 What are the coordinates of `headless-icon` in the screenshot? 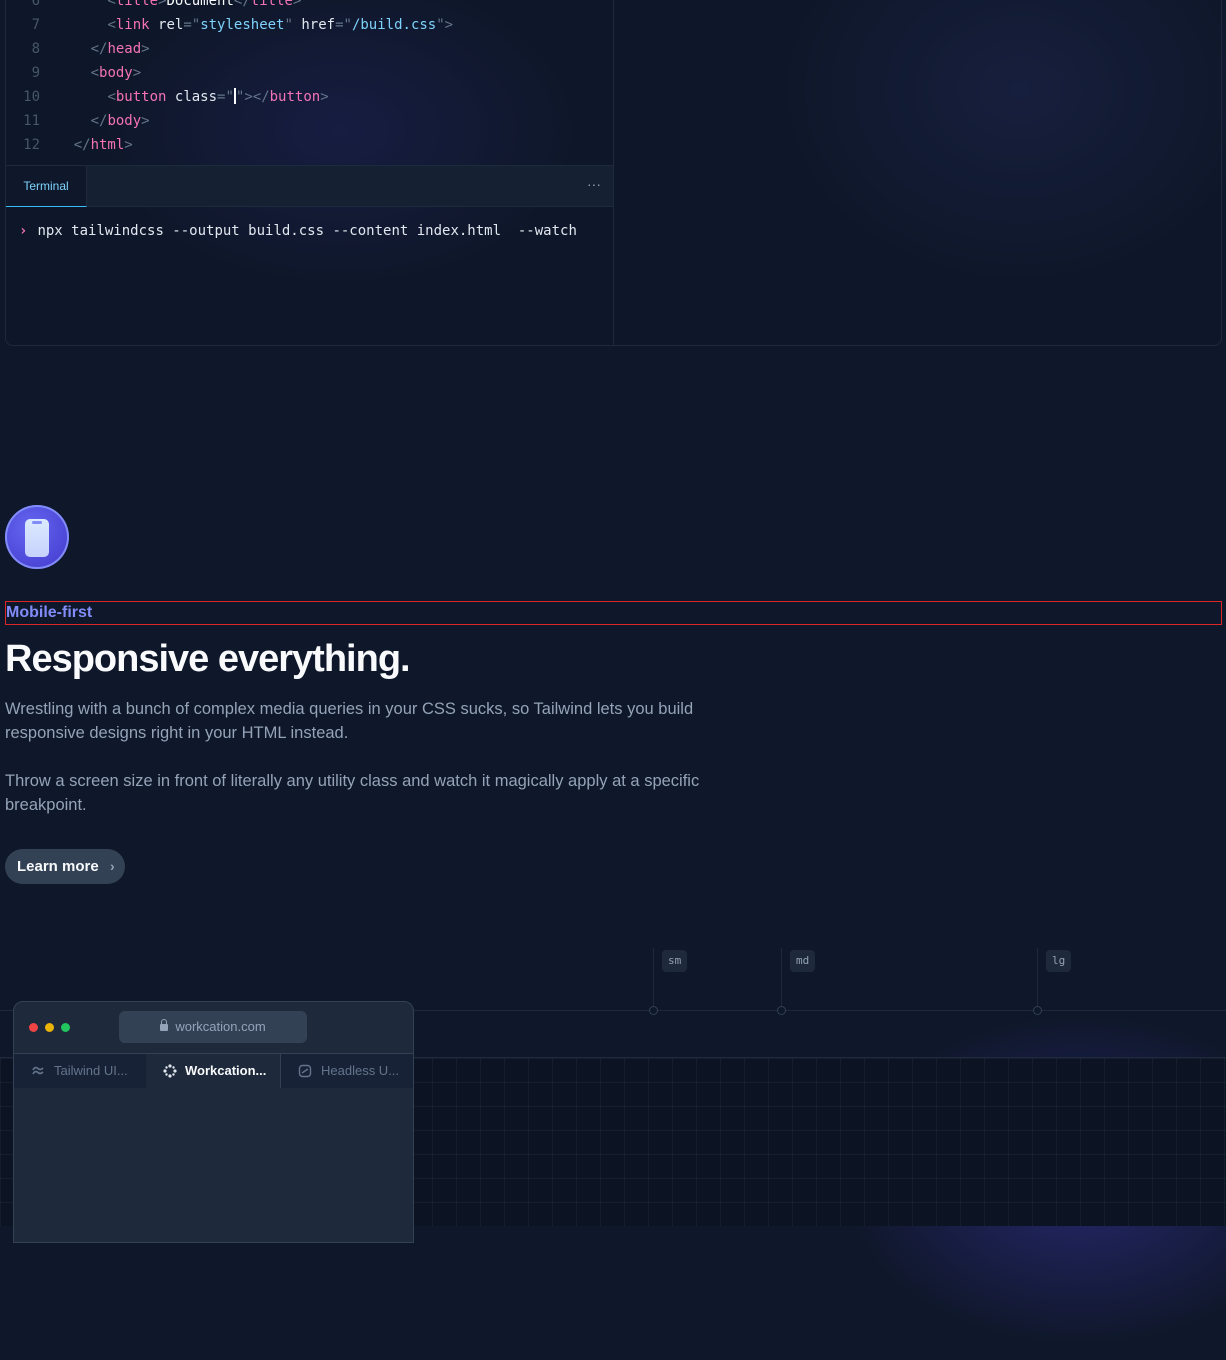 It's located at (305, 1071).